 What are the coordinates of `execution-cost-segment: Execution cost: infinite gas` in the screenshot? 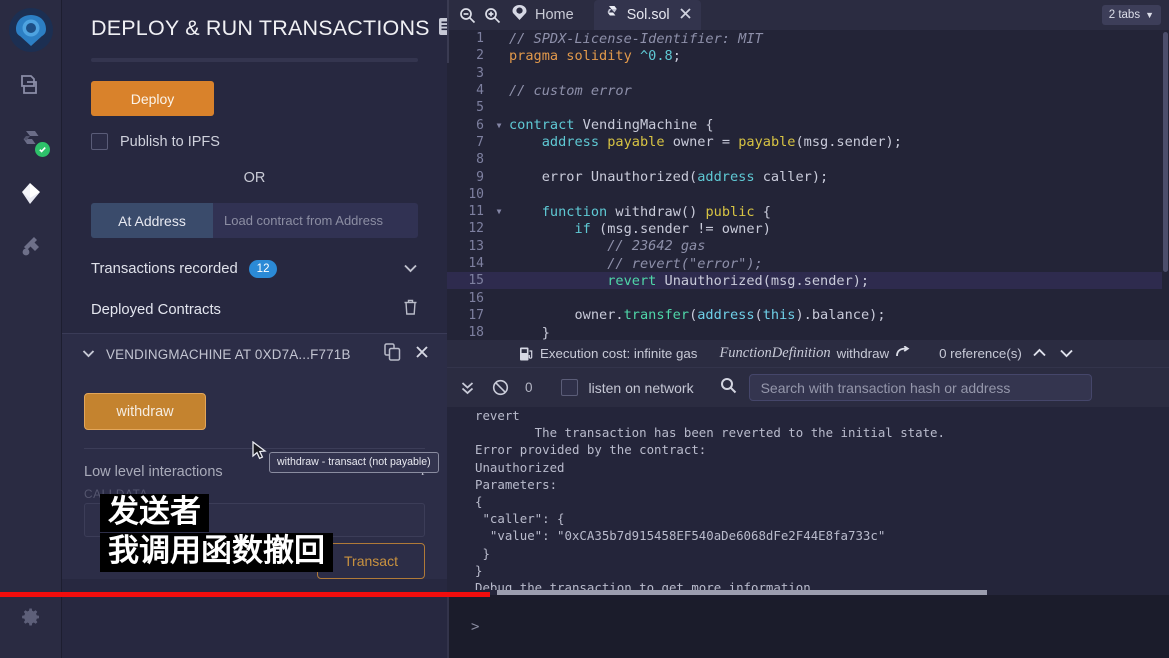 It's located at (608, 354).